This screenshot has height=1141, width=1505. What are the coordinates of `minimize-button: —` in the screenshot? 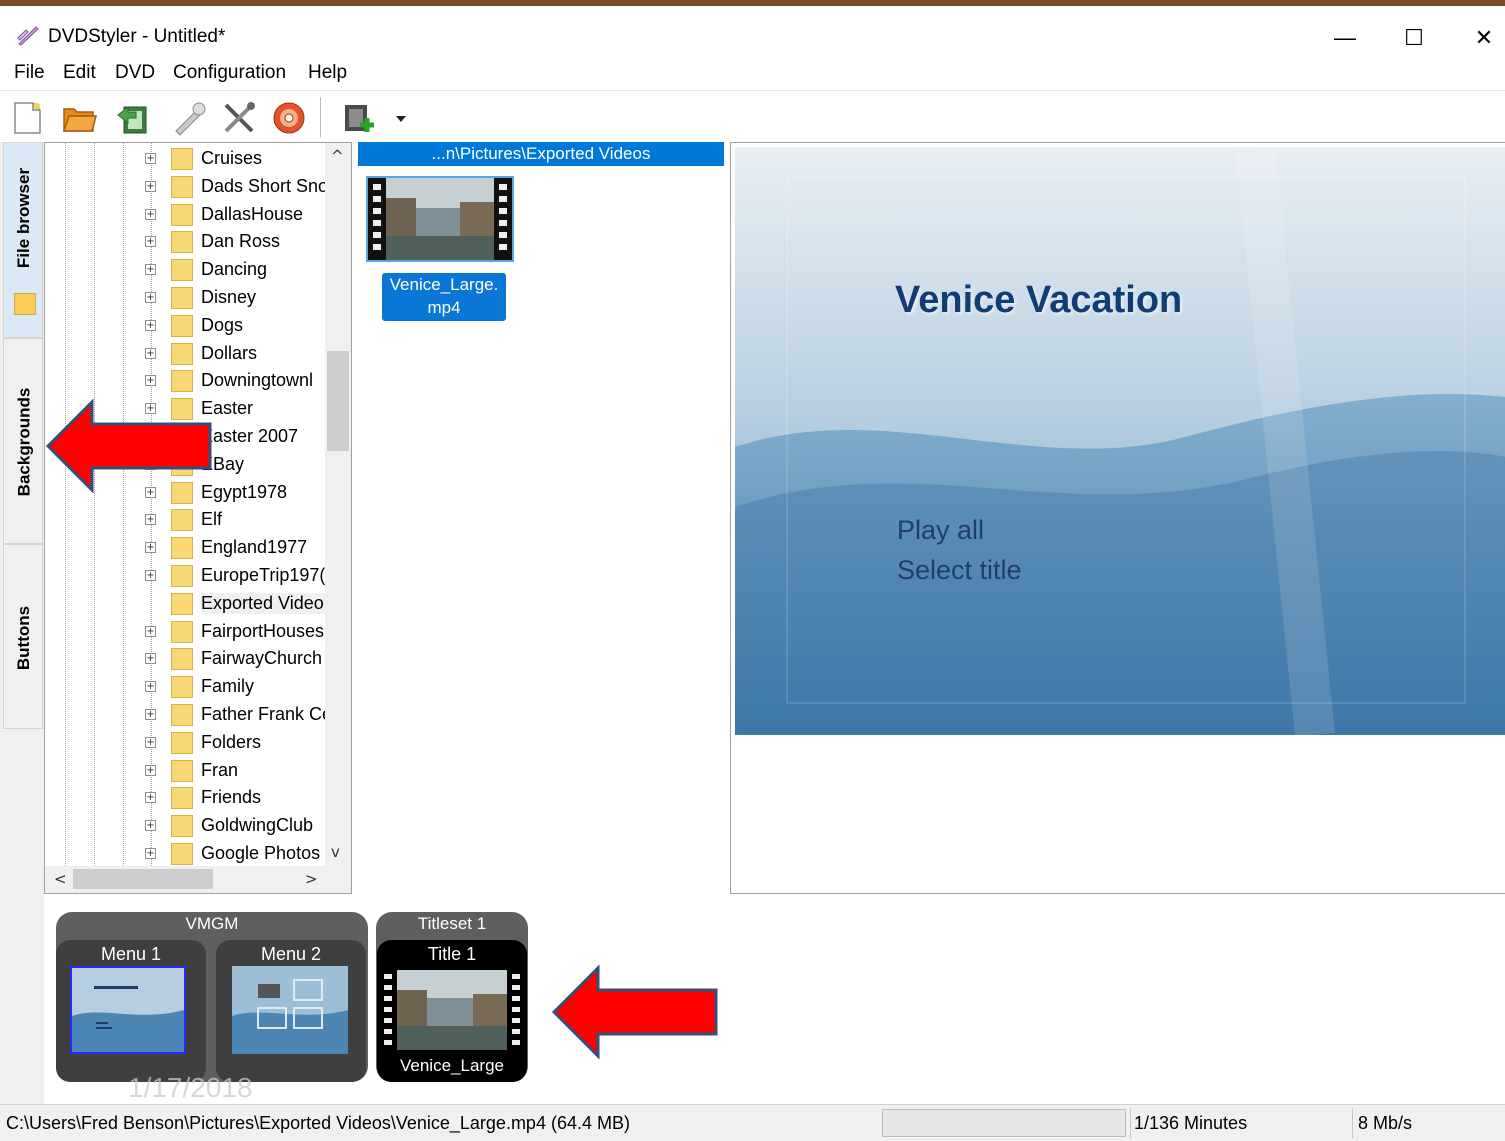 It's located at (1345, 38).